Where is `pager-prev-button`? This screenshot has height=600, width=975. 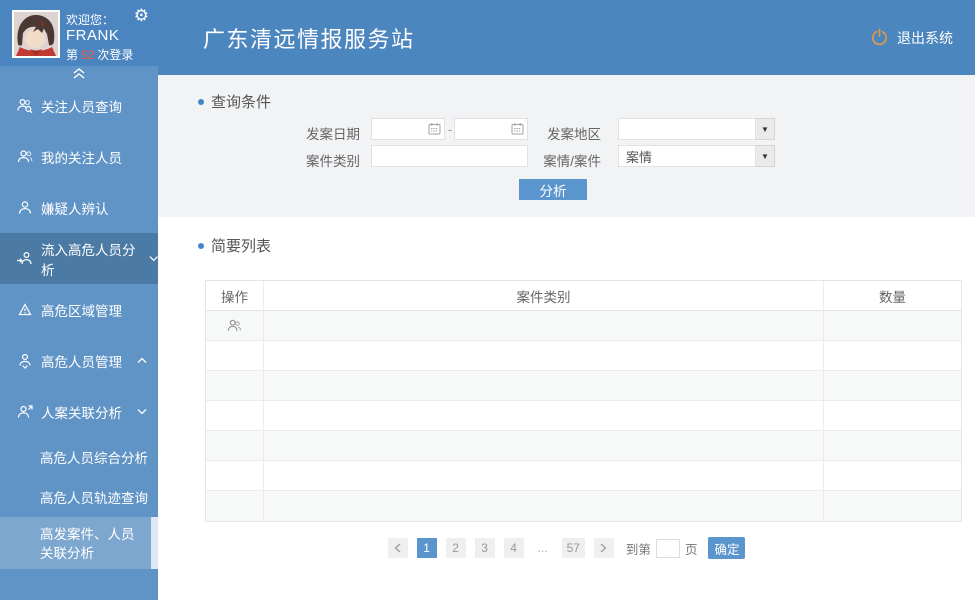 pager-prev-button is located at coordinates (397, 548).